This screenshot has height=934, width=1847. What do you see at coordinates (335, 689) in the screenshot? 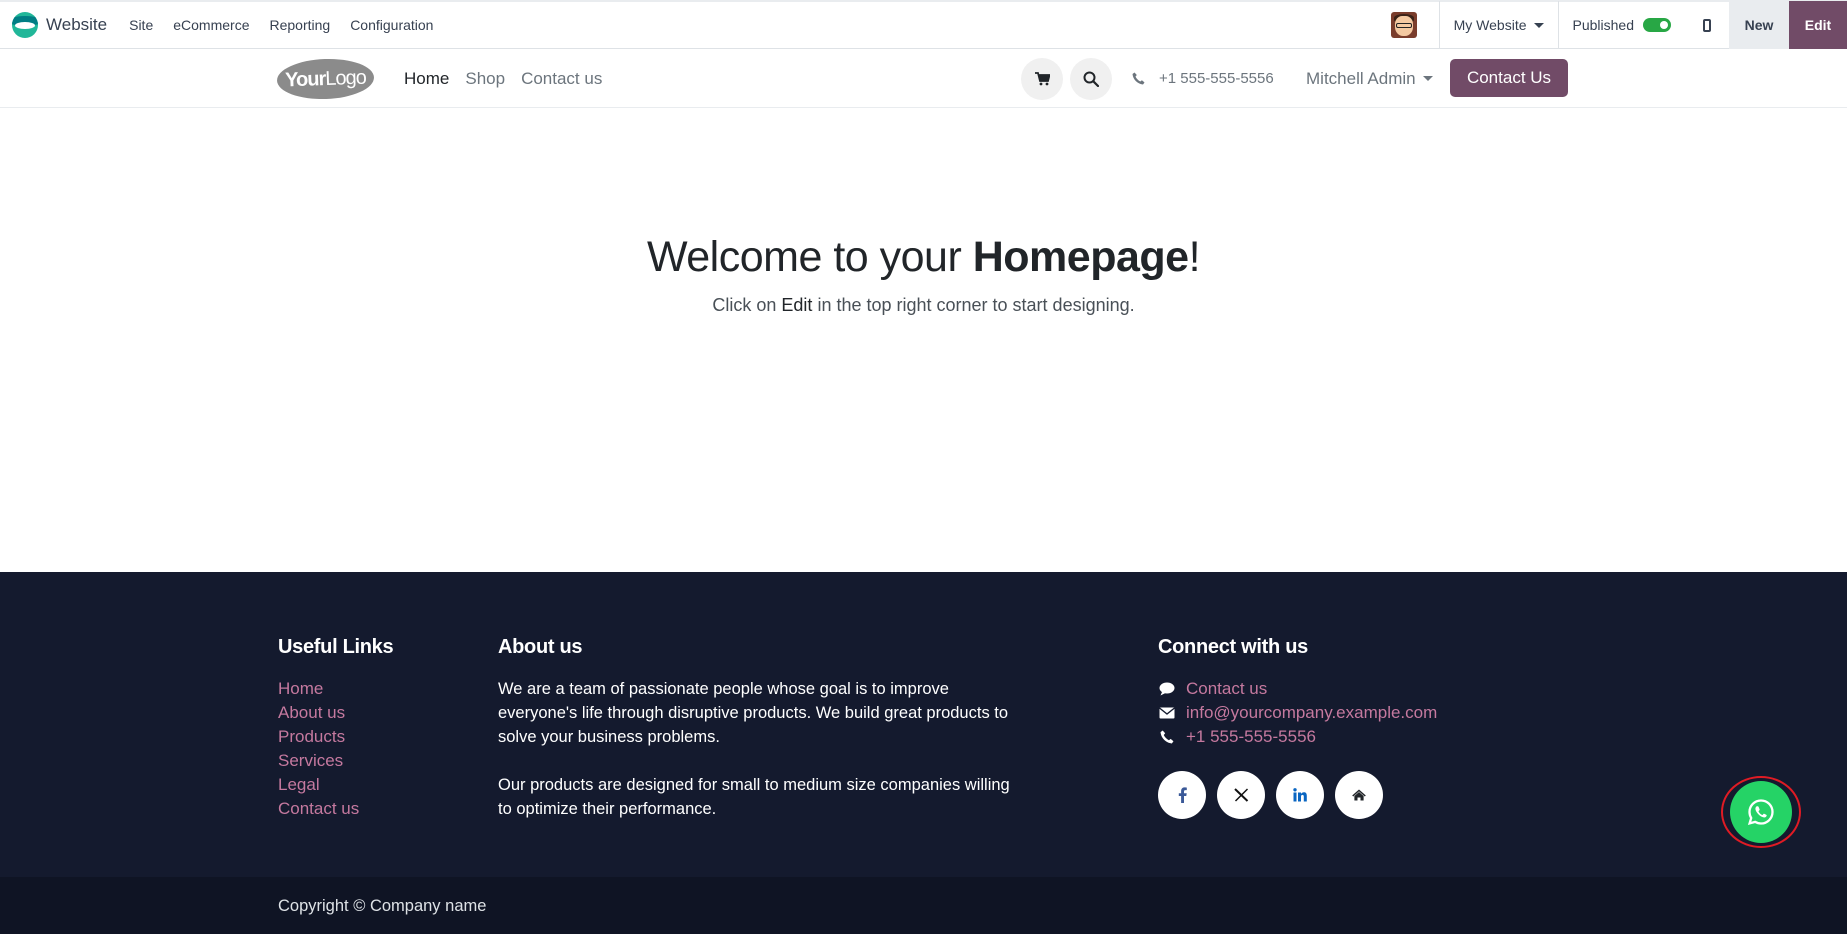
I see `footer-link-home: Home` at bounding box center [335, 689].